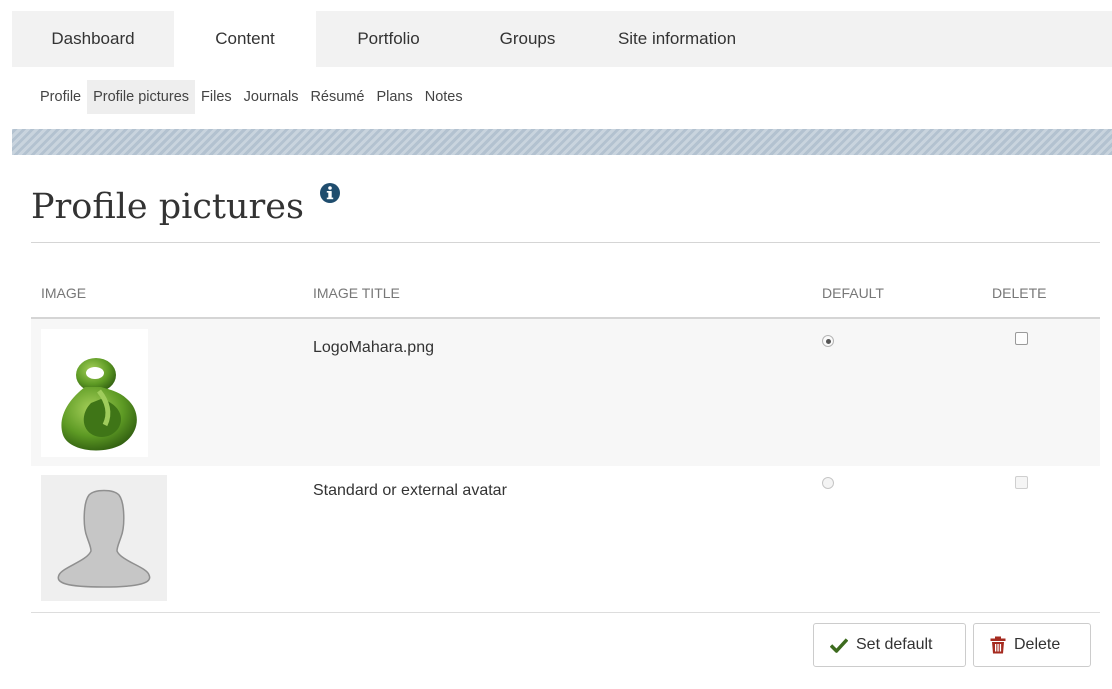 This screenshot has width=1112, height=689. What do you see at coordinates (337, 97) in the screenshot?
I see `subnav-item-resume: Résumé` at bounding box center [337, 97].